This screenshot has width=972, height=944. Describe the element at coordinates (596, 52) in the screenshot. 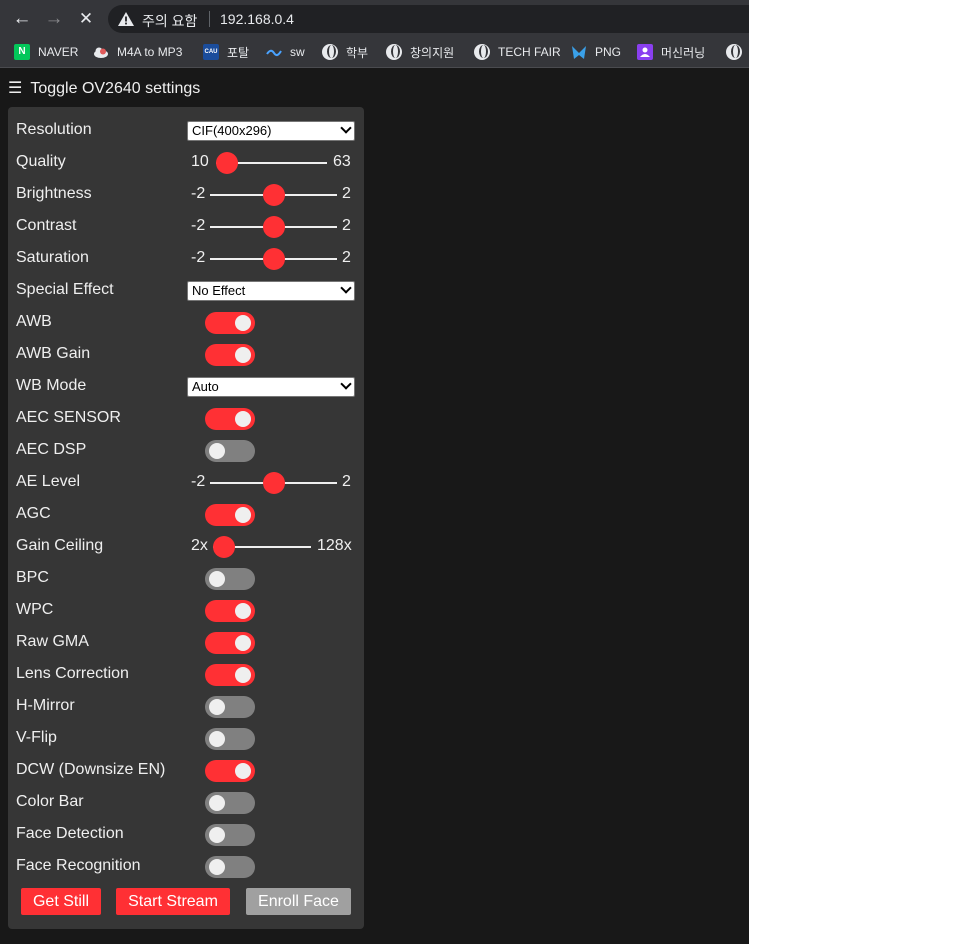

I see `bookmark-png: PNG` at that location.